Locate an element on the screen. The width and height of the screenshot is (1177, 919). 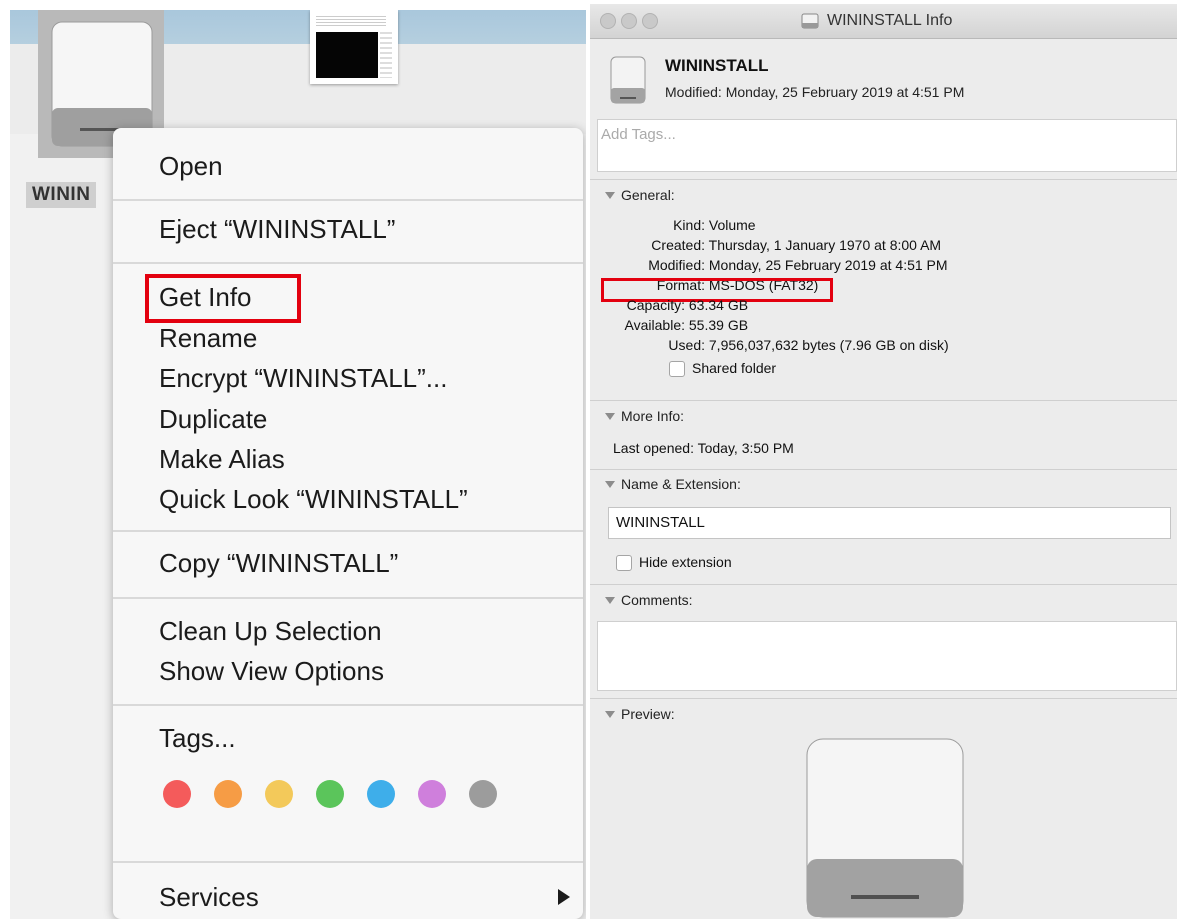
window-title: WININSTALL Info is located at coordinates (890, 20).